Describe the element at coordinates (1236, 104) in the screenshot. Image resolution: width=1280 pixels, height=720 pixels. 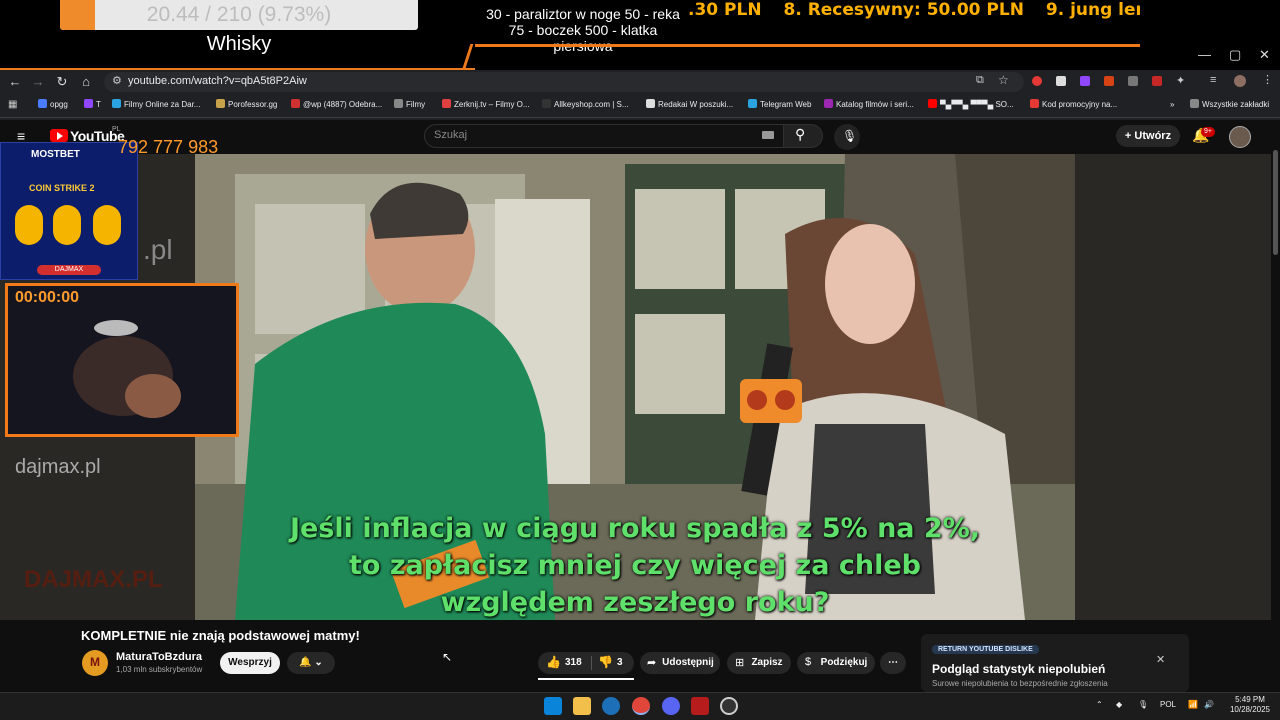
I see `bookmark-label: Wszystkie zakładki` at that location.